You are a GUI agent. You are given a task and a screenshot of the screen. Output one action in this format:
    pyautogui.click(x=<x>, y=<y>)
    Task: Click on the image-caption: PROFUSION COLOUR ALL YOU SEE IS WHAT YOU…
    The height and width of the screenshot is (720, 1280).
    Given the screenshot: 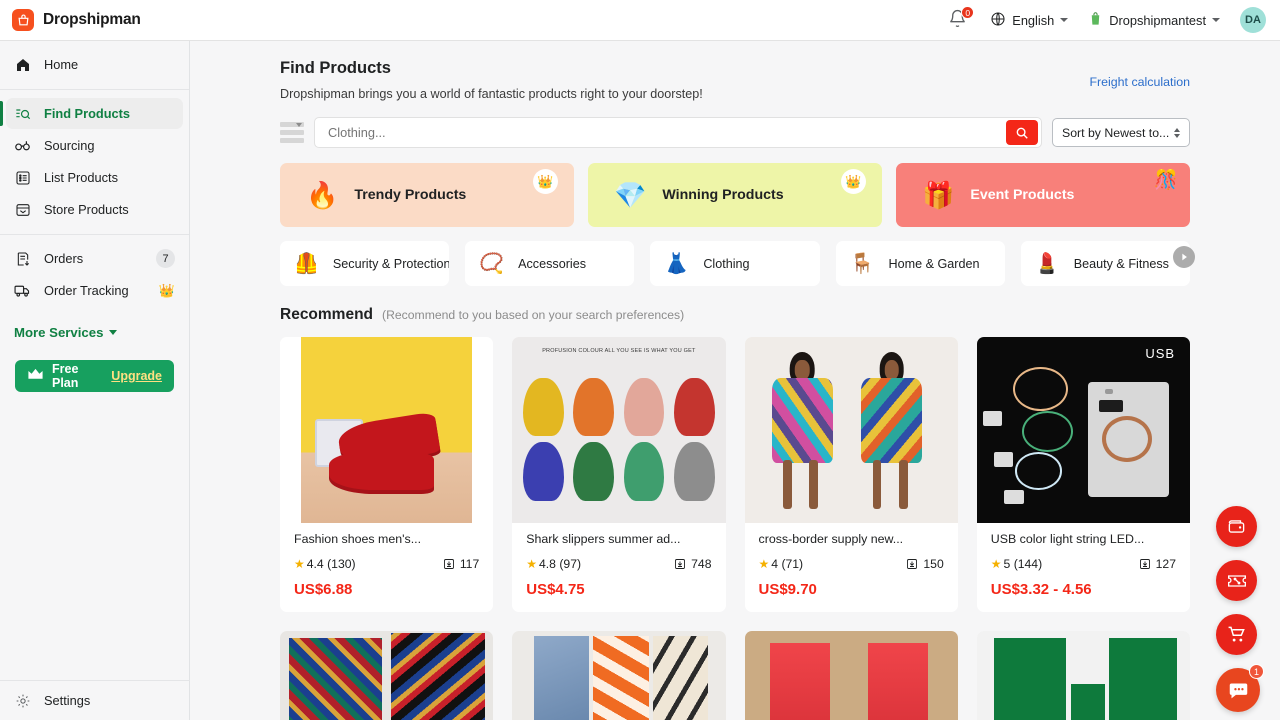 What is the action you would take?
    pyautogui.click(x=619, y=351)
    